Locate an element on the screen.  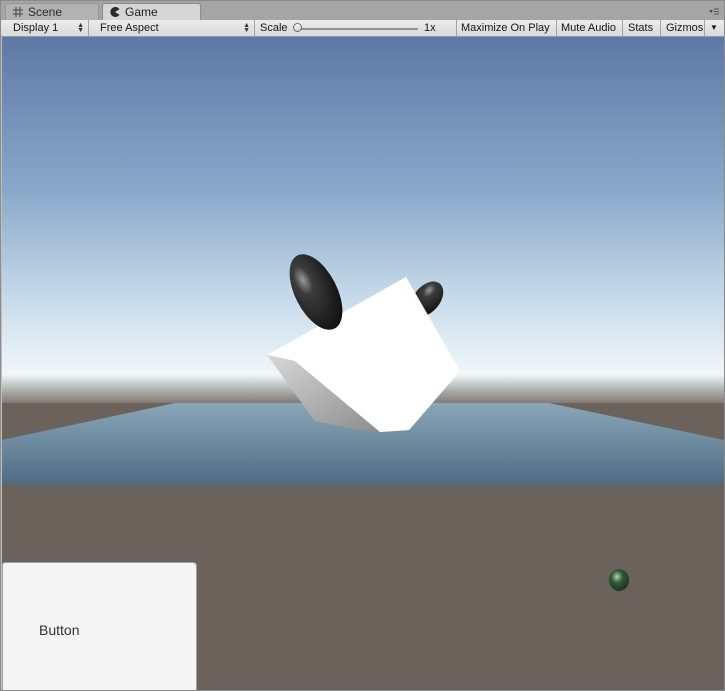
display-dropdown: Display 1 ▲ ▼ is located at coordinates (48, 28).